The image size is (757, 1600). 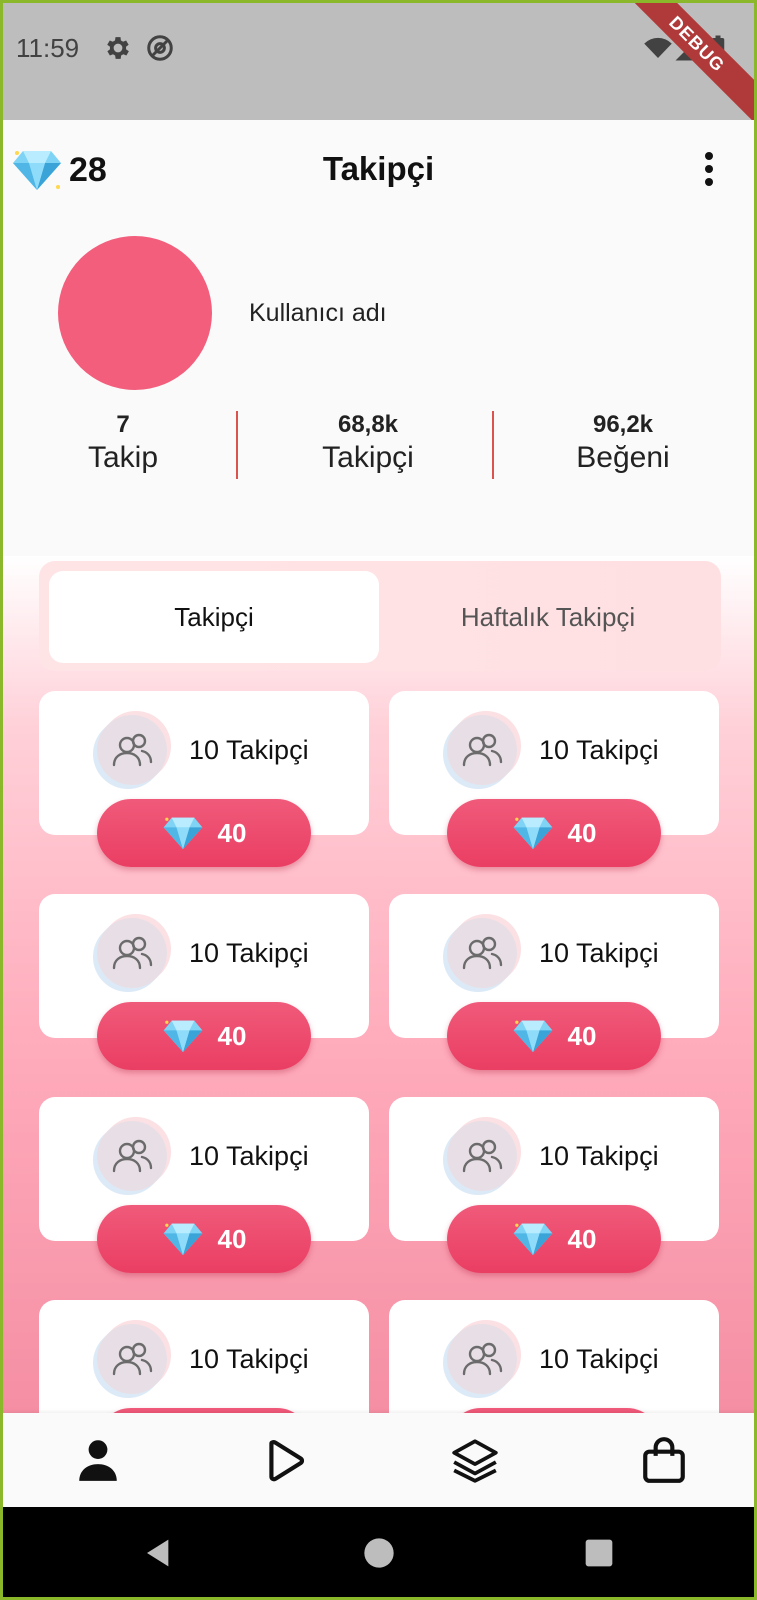 What do you see at coordinates (623, 424) in the screenshot?
I see `stat-value: 96,2k` at bounding box center [623, 424].